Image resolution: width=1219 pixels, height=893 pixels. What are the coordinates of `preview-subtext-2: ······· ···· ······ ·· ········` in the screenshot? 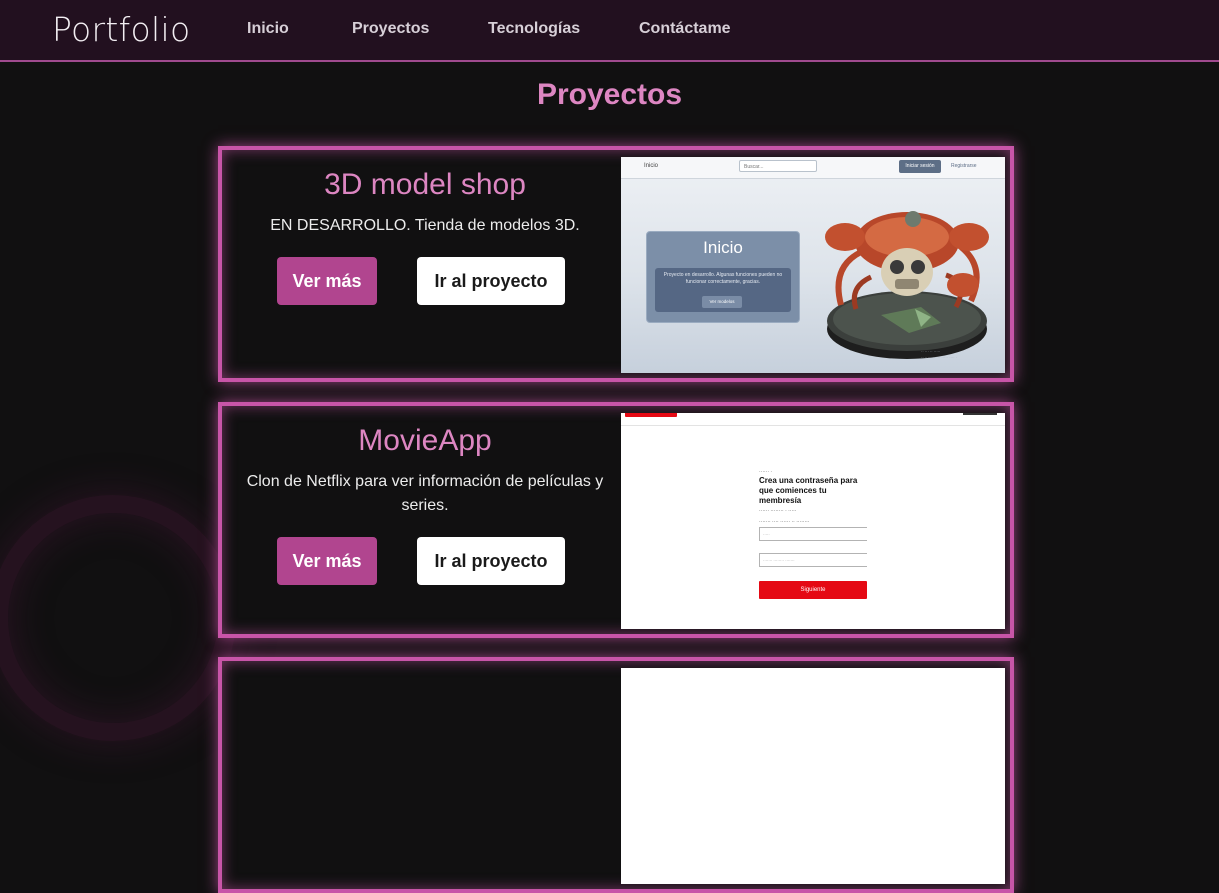 It's located at (784, 522).